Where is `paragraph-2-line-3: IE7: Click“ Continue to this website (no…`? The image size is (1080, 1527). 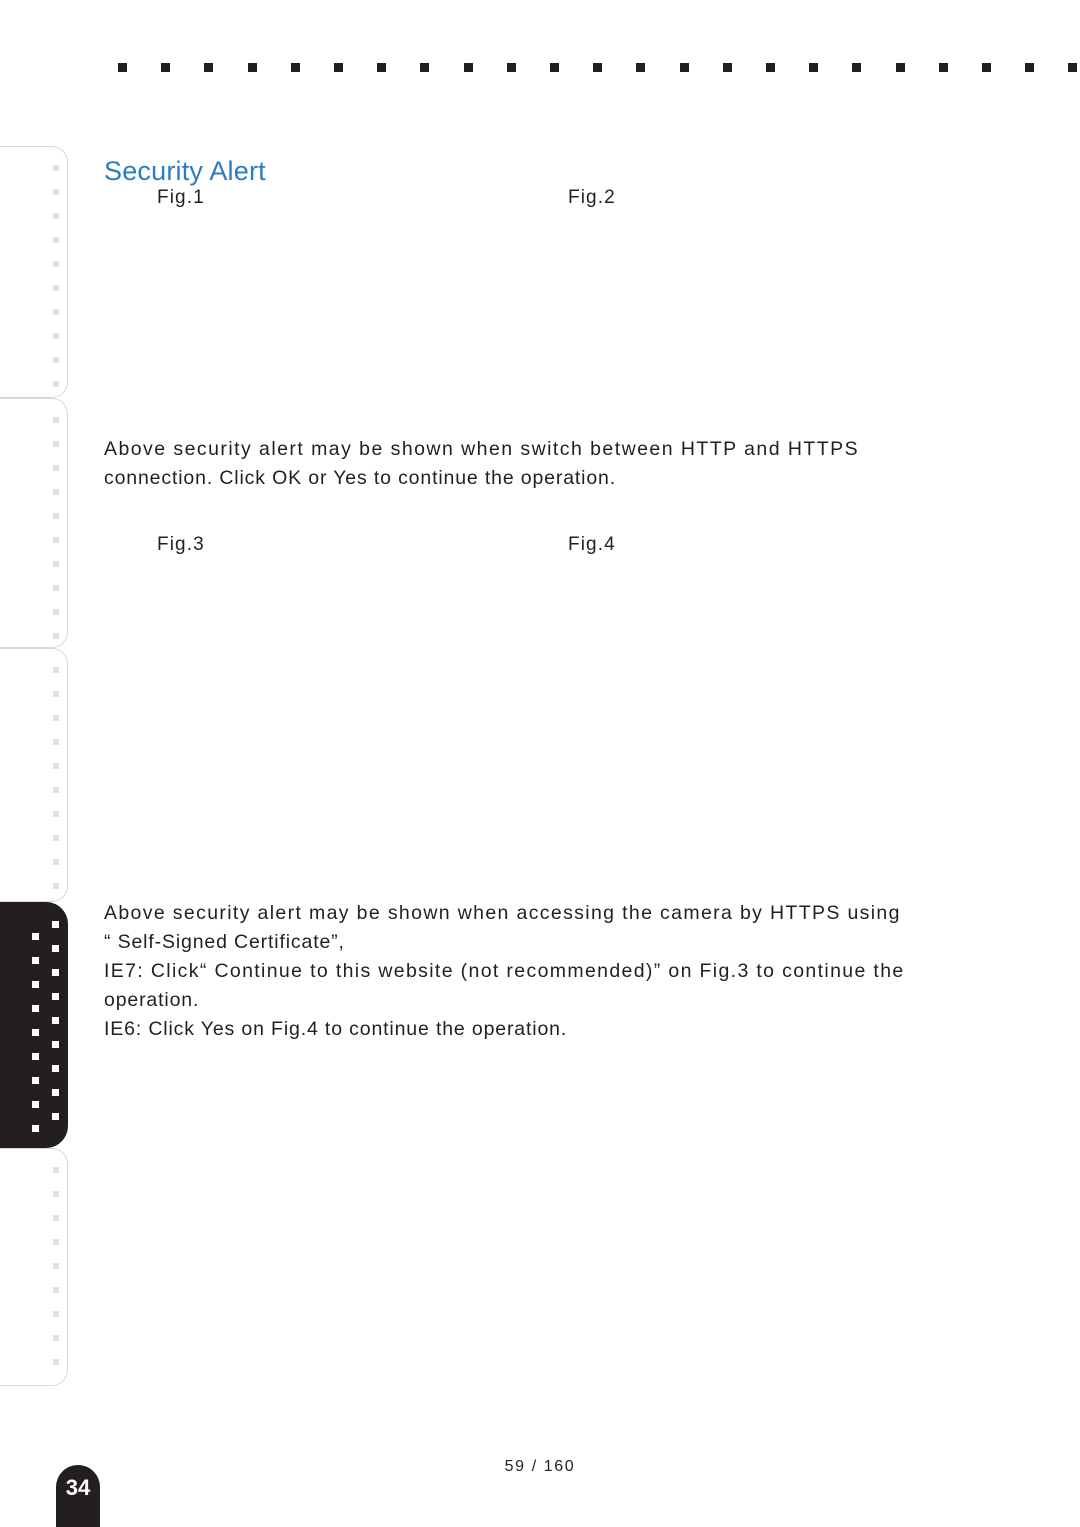 paragraph-2-line-3: IE7: Click“ Continue to this website (no… is located at coordinates (504, 971).